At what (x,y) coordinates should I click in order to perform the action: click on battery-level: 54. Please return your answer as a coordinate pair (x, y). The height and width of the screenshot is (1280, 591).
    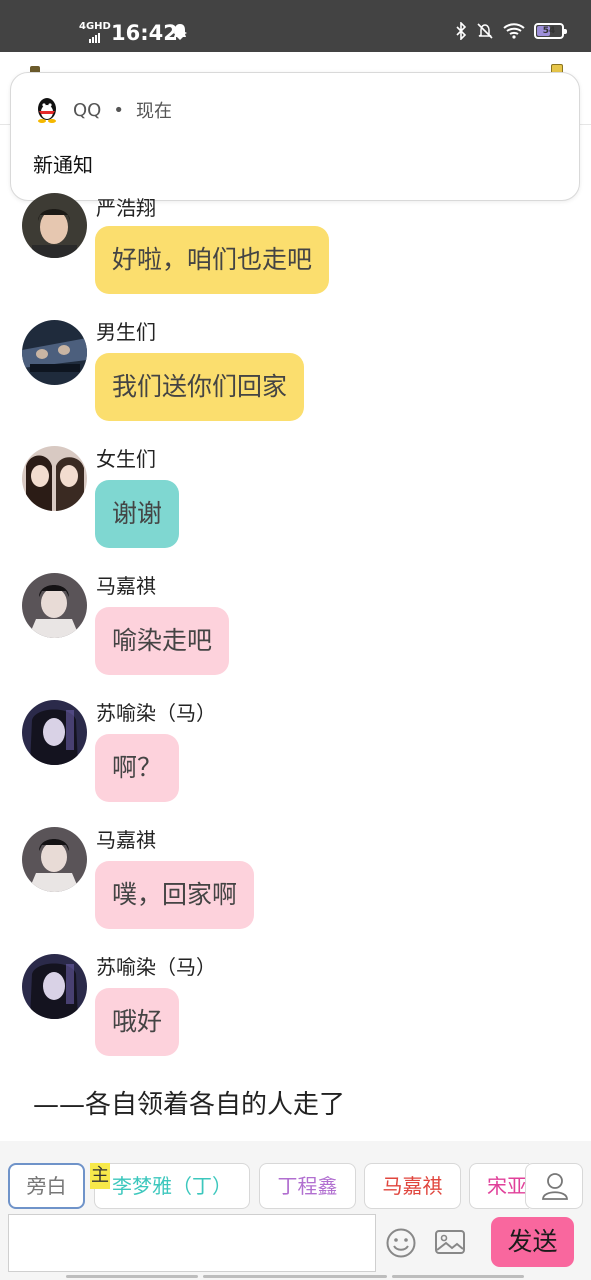
    Looking at the image, I should click on (549, 31).